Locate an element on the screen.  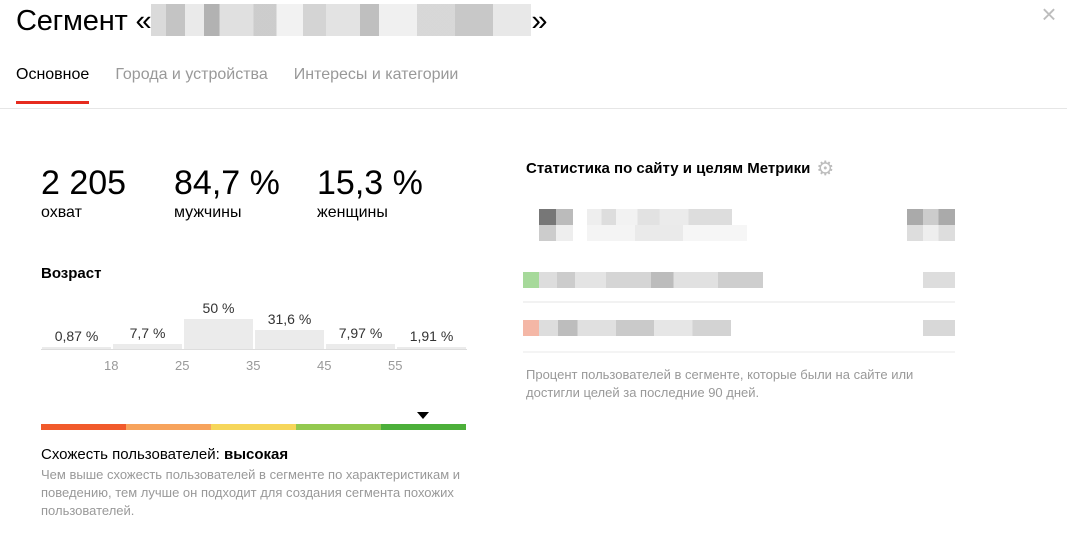
gear-icon: ⚙ is located at coordinates (825, 169).